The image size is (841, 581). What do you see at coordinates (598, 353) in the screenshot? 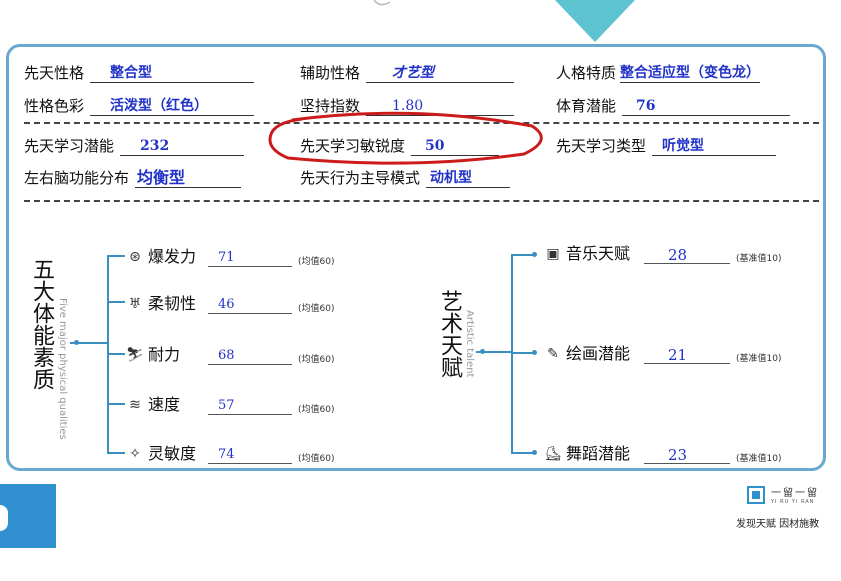
I see `art-item-name: 绘画潜能` at bounding box center [598, 353].